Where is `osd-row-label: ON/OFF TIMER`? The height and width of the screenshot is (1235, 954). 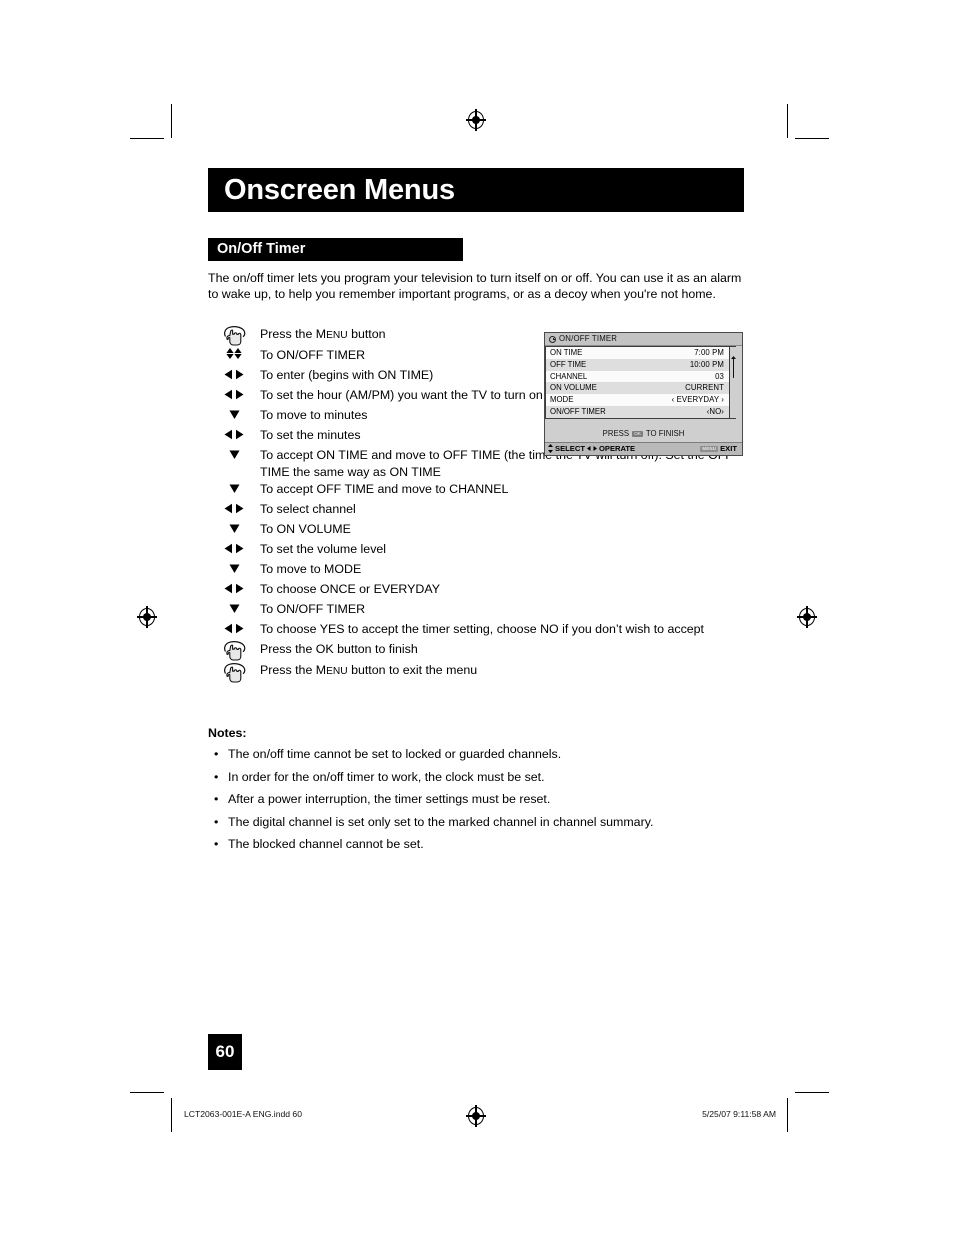 osd-row-label: ON/OFF TIMER is located at coordinates (578, 411).